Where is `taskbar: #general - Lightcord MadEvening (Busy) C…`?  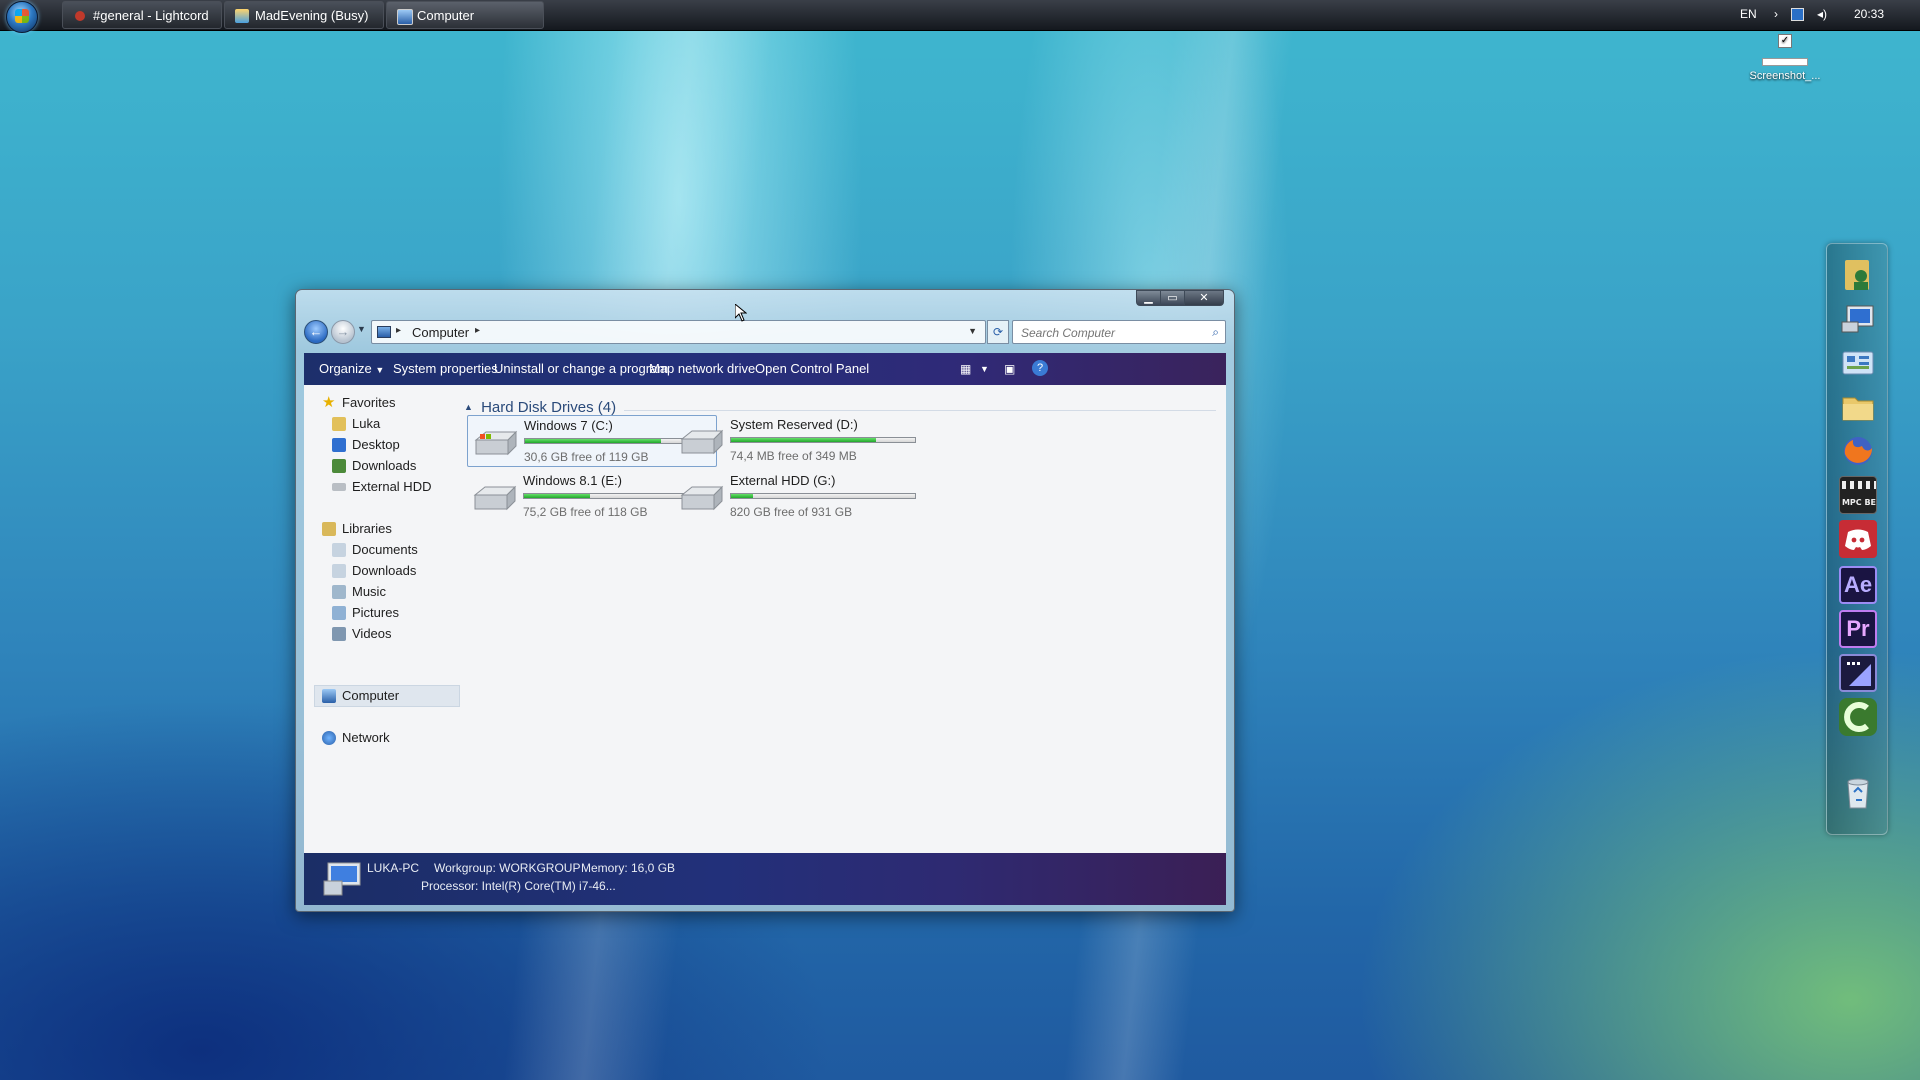
taskbar: #general - Lightcord MadEvening (Busy) C… is located at coordinates (960, 16).